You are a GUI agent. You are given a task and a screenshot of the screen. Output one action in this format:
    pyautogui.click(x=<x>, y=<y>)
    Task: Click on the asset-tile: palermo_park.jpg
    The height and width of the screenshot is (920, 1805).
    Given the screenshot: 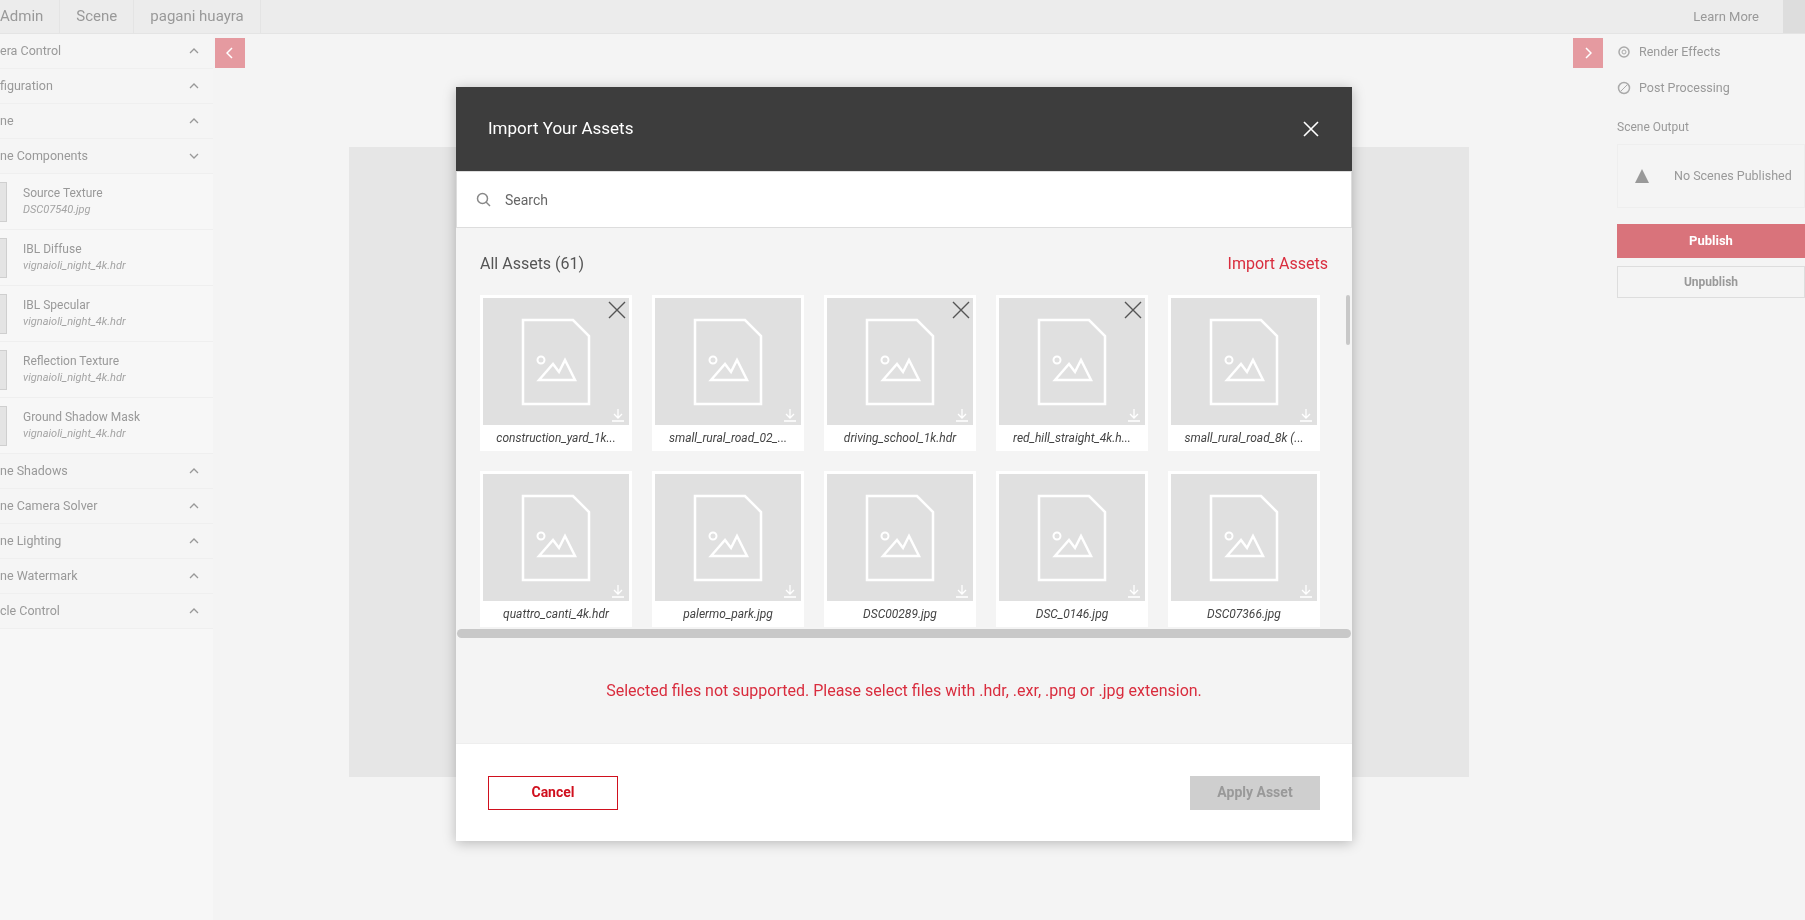 What is the action you would take?
    pyautogui.click(x=728, y=549)
    